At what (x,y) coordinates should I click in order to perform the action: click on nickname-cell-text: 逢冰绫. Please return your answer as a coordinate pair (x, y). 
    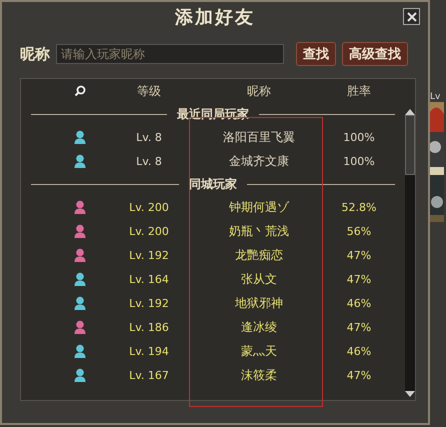
    Looking at the image, I should click on (259, 327).